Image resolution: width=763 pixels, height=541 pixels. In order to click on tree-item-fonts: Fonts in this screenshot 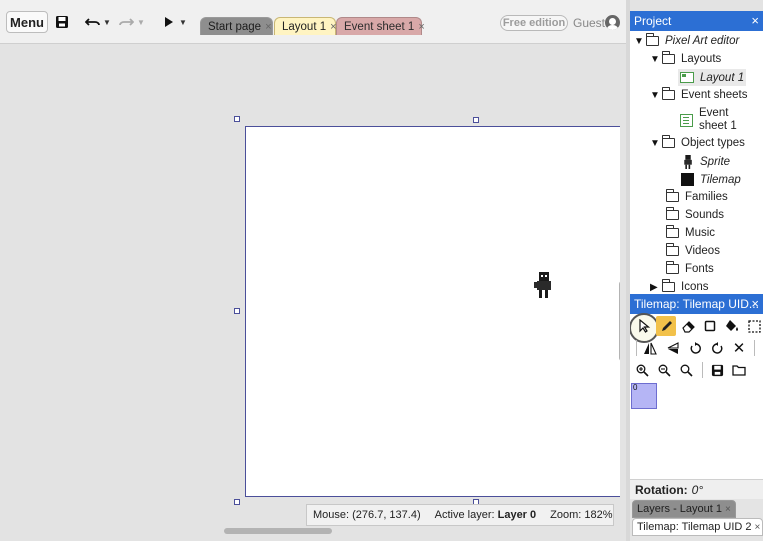, I will do `click(690, 268)`.